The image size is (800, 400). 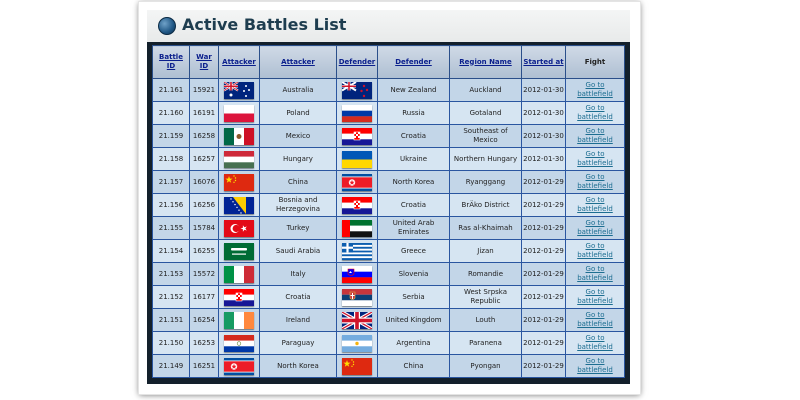 I want to click on battle-id-cell: 21.157, so click(x=171, y=182).